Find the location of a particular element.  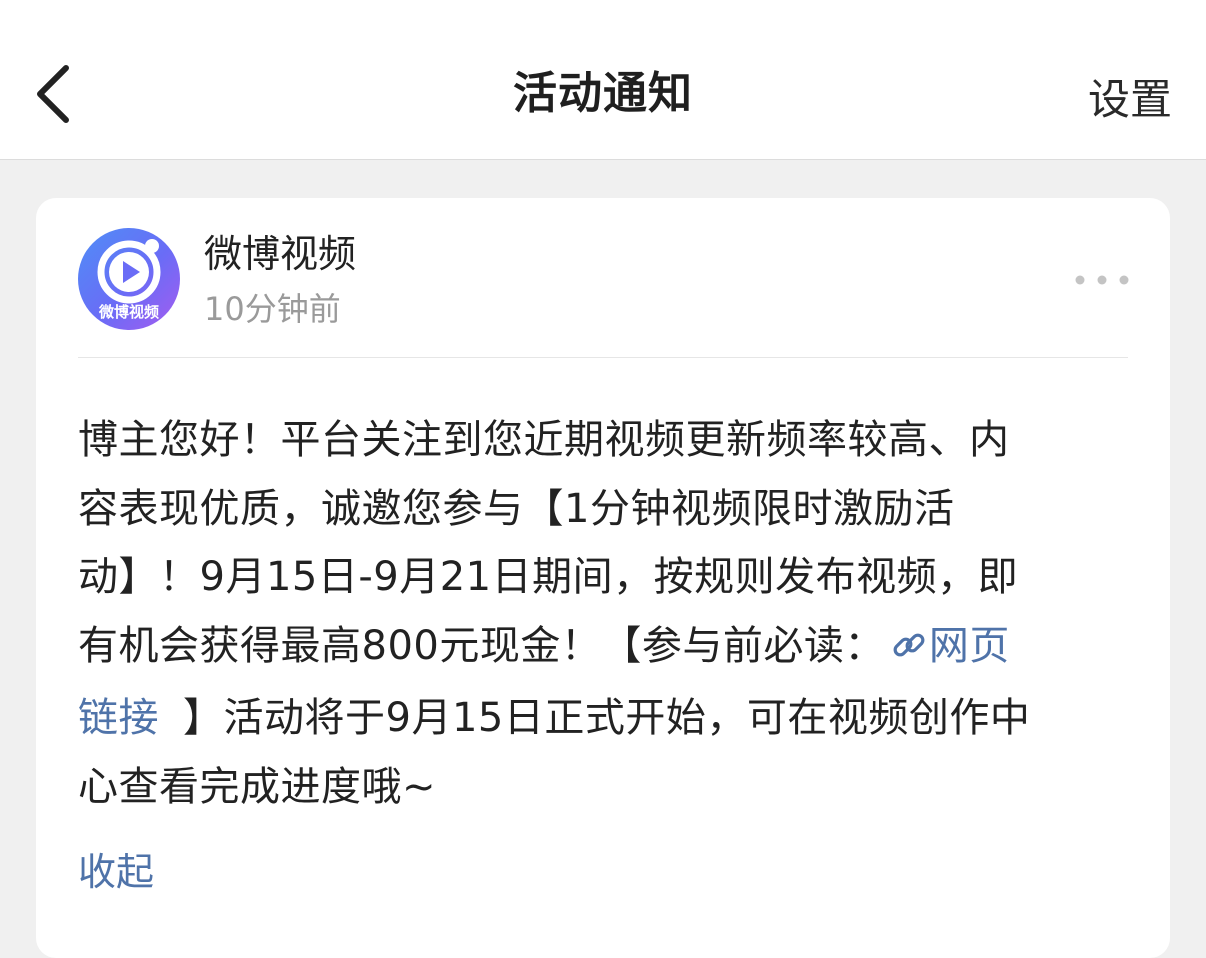

message-line: 博主您好！平台关注到您近期视频更新频率较高、内 is located at coordinates (544, 440).